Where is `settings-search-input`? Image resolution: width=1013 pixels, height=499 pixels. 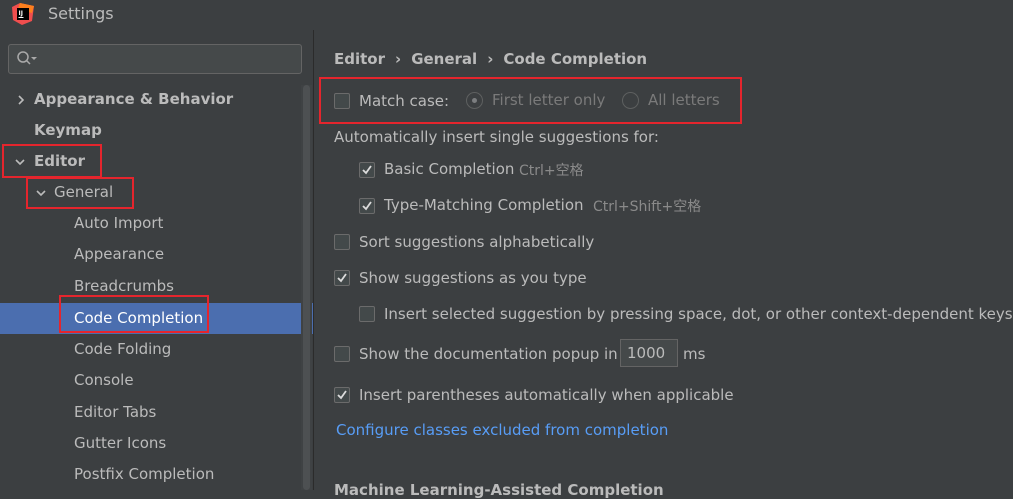 settings-search-input is located at coordinates (155, 59).